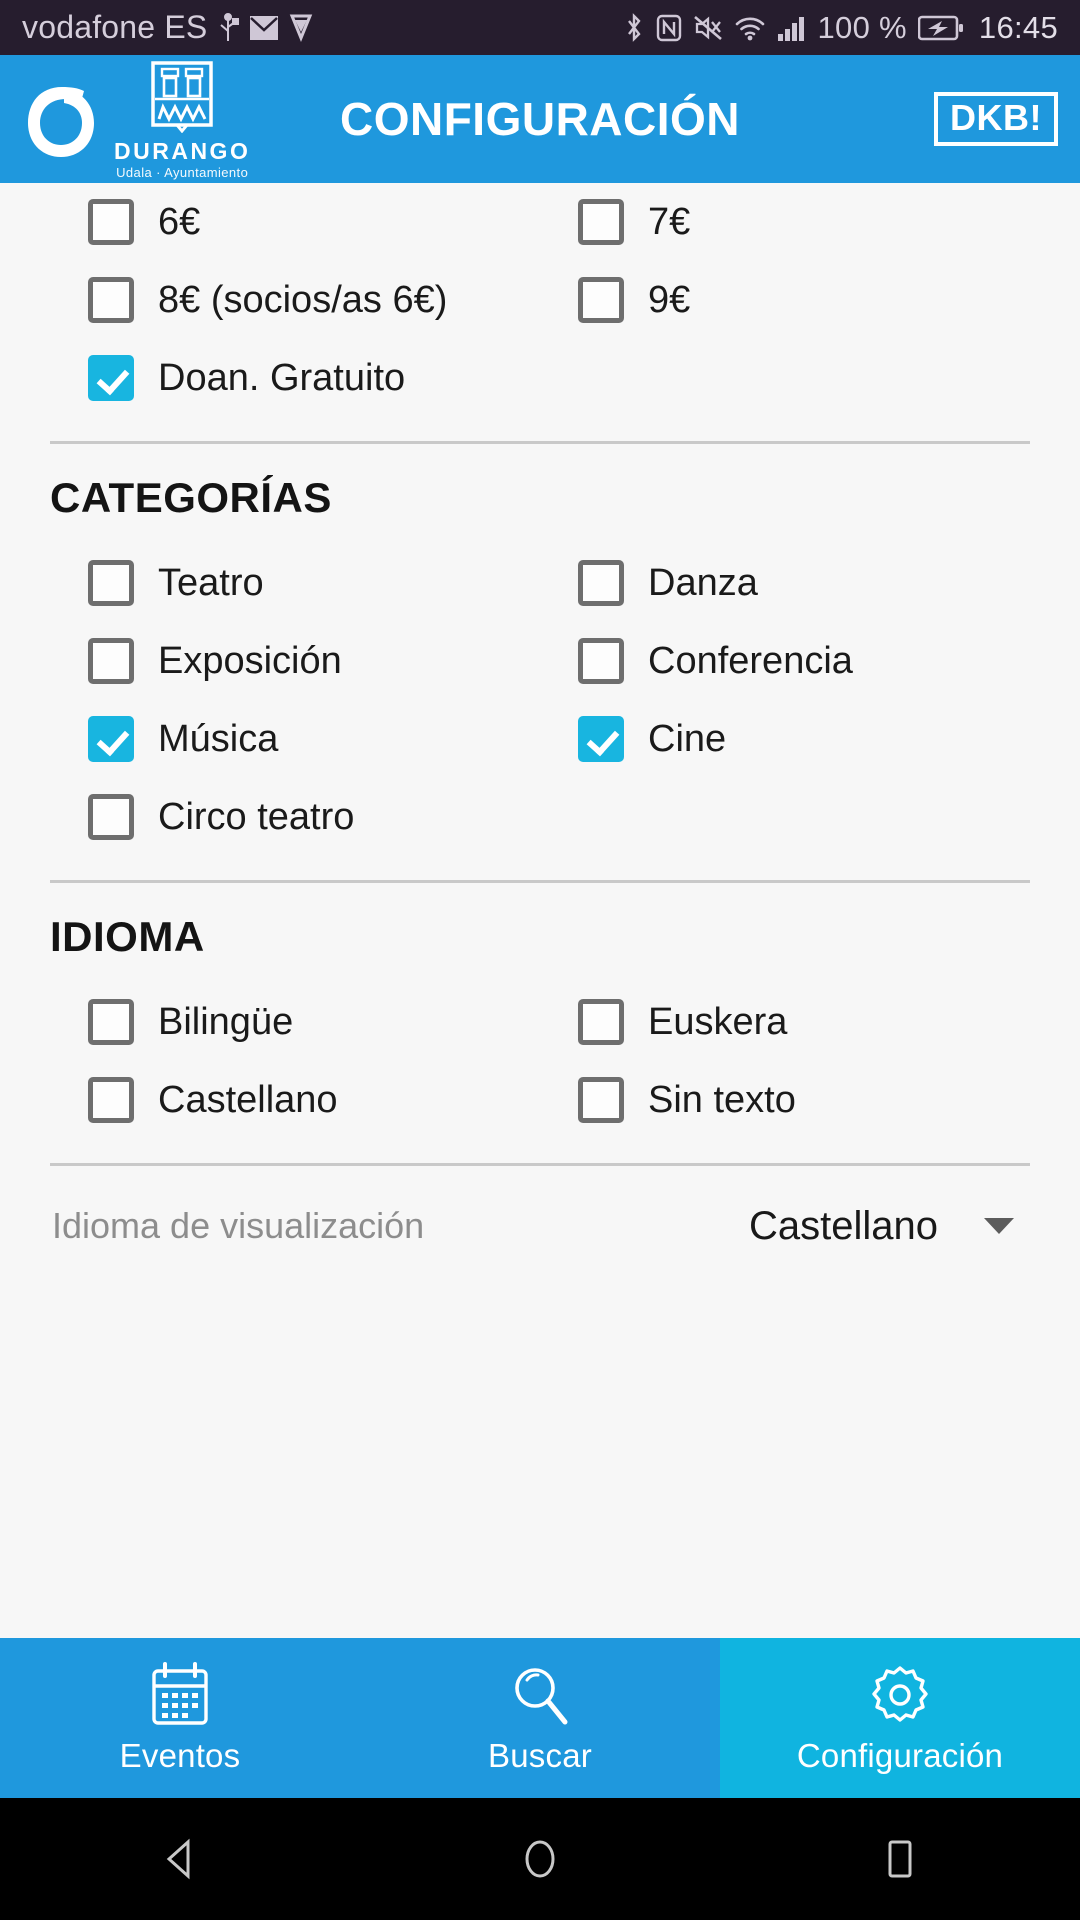 This screenshot has height=1920, width=1080. I want to click on checkbox-label: Doan. Gratuito, so click(282, 377).